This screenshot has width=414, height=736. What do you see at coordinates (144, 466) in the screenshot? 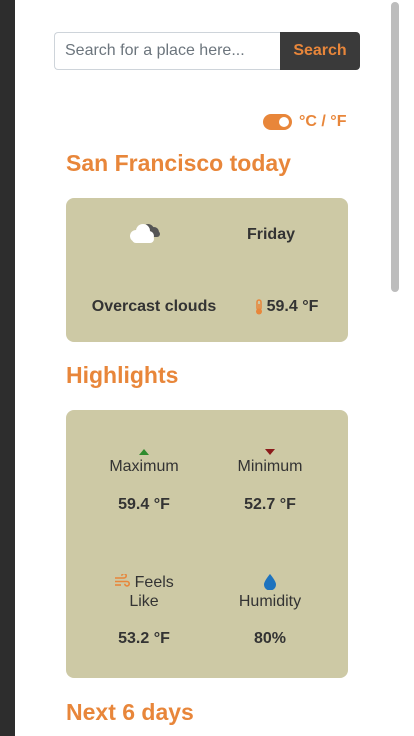
I see `maximum-label: Maximum` at bounding box center [144, 466].